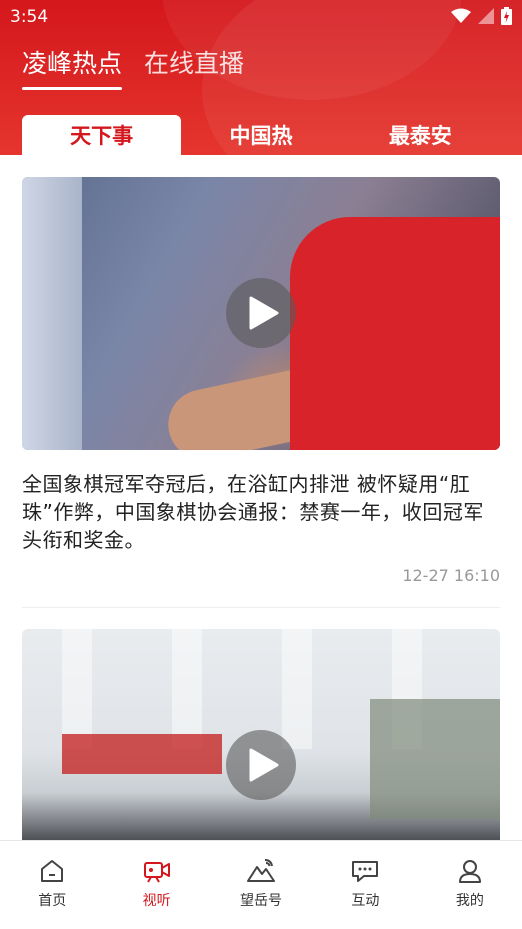 The width and height of the screenshot is (522, 929). What do you see at coordinates (102, 135) in the screenshot?
I see `subtab-world: 天下事` at bounding box center [102, 135].